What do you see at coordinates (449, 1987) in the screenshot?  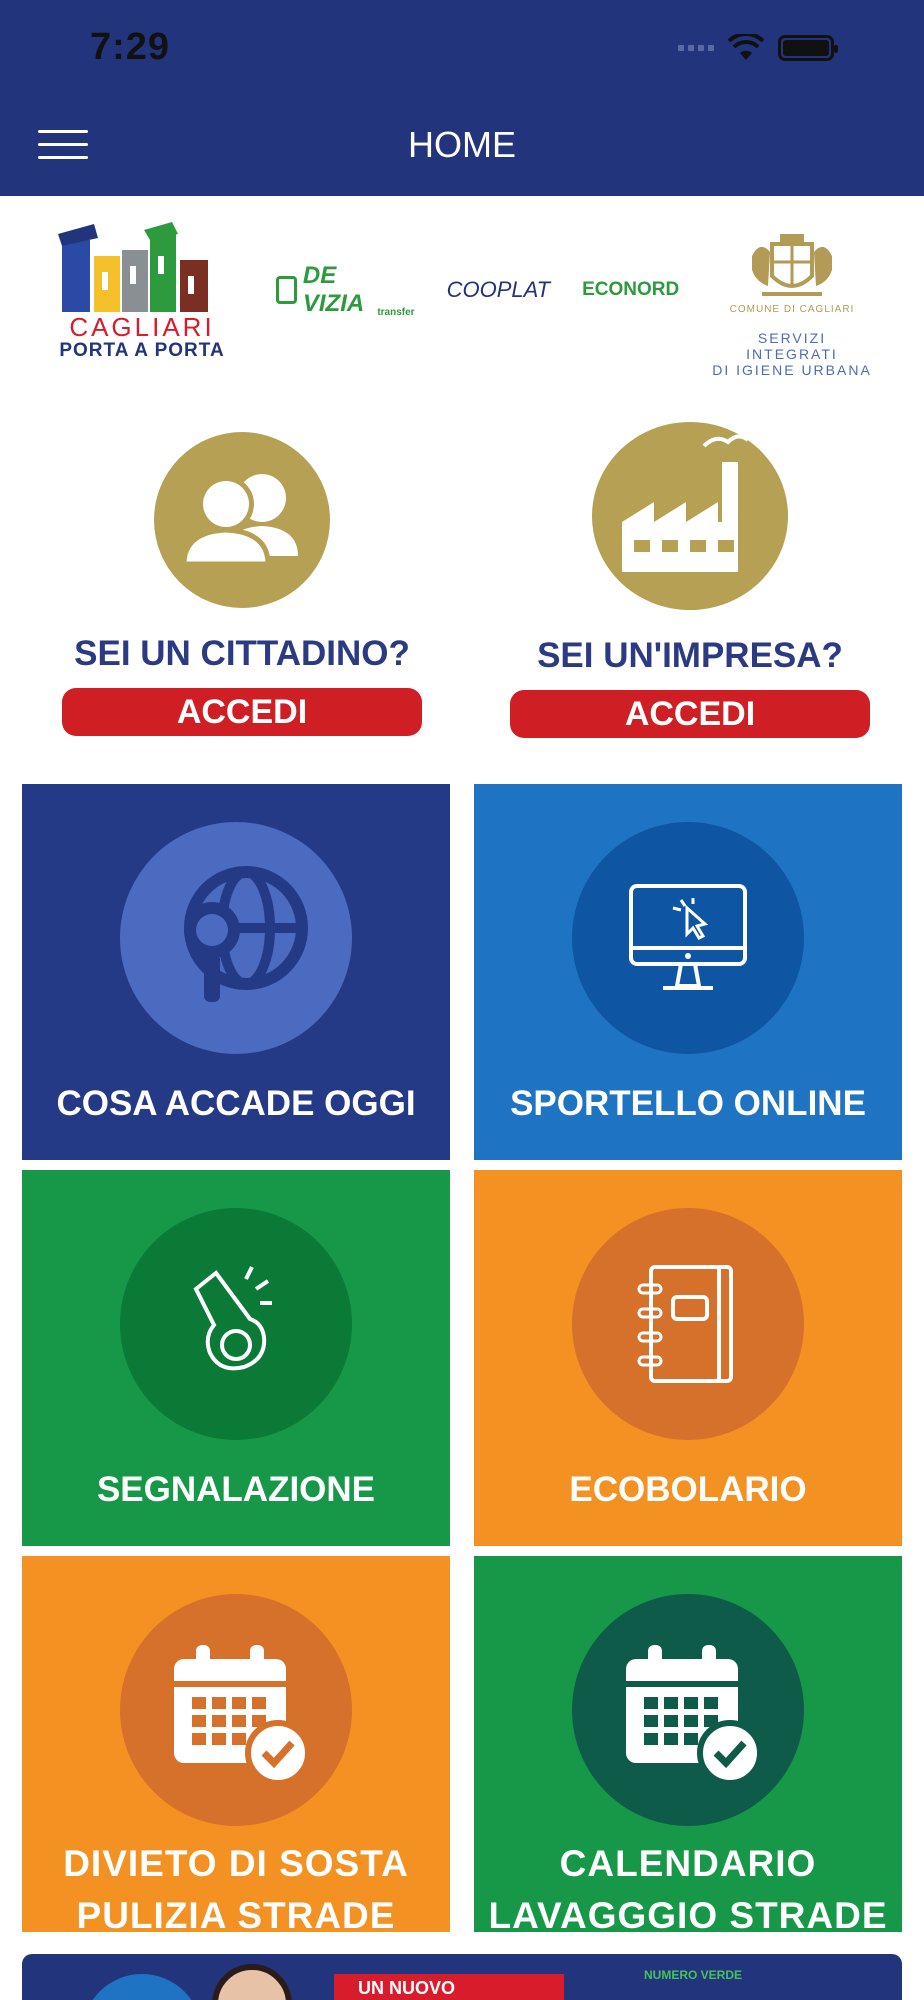 I see `banner-red-text: UN NUOVO` at bounding box center [449, 1987].